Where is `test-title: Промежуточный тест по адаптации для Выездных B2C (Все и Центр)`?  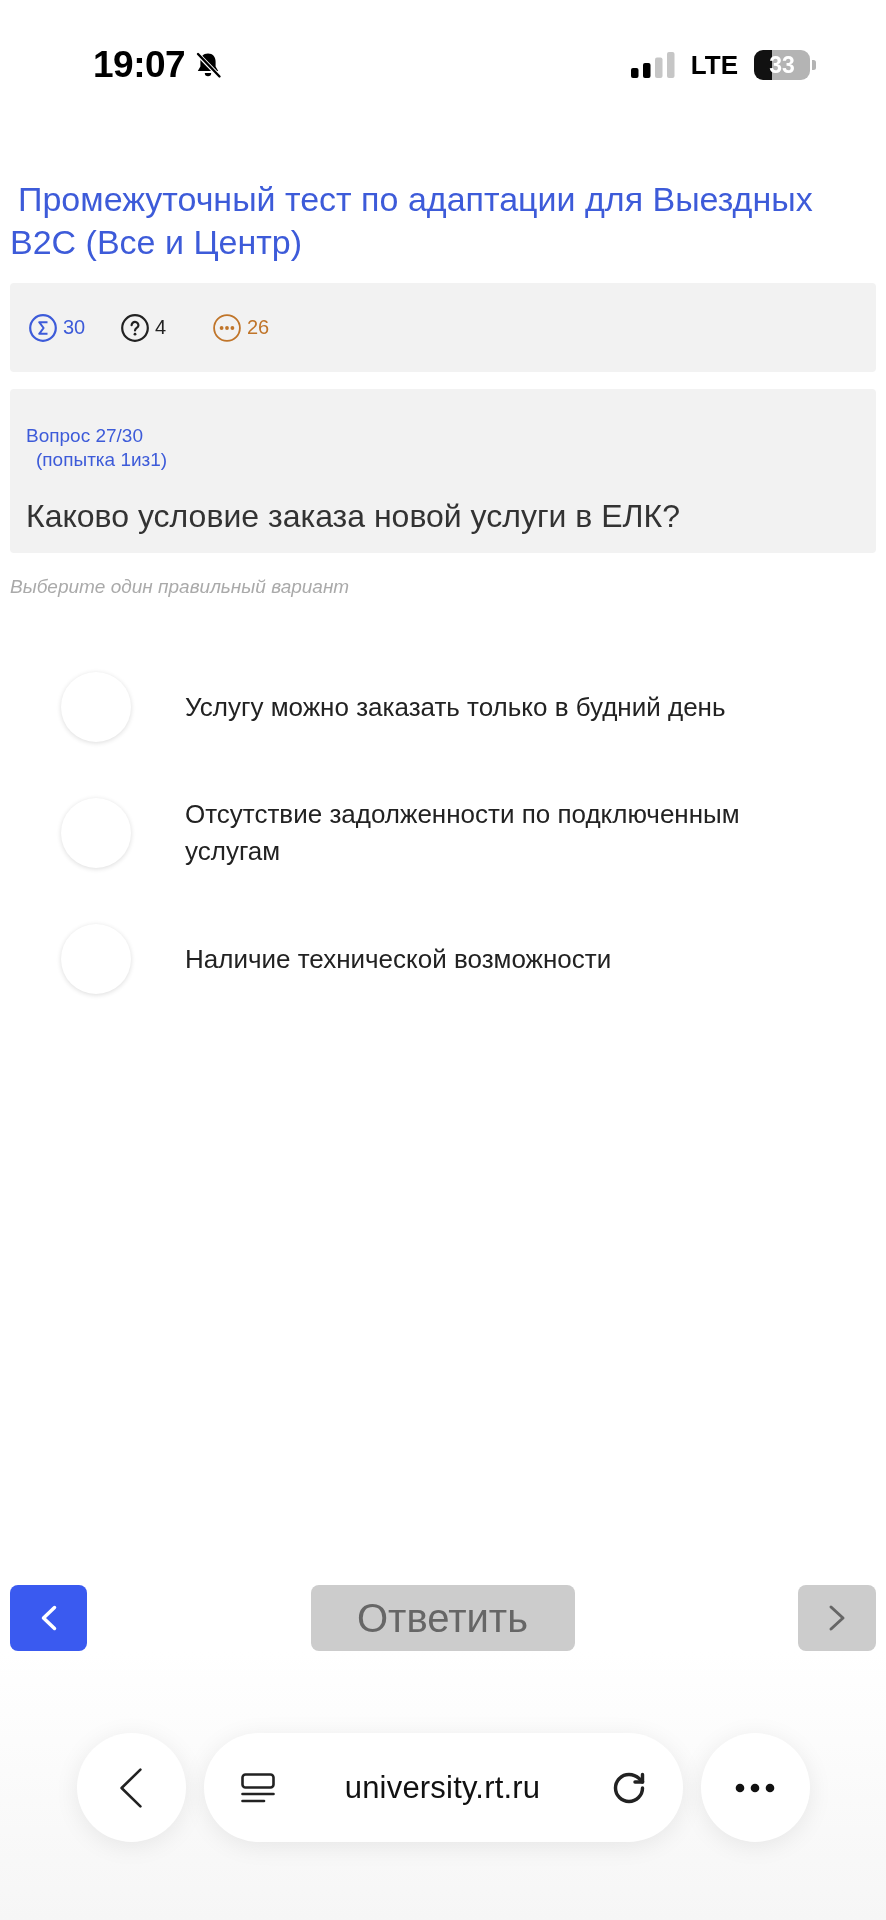
test-title: Промежуточный тест по адаптации для Выездных B2C (Все и Центр) is located at coordinates (412, 221).